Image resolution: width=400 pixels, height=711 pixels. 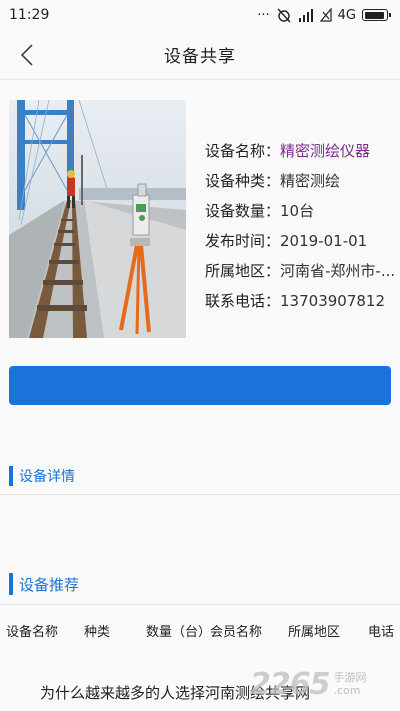 I want to click on publish-time-row: 发布时间： 2019-01-01, so click(x=300, y=245).